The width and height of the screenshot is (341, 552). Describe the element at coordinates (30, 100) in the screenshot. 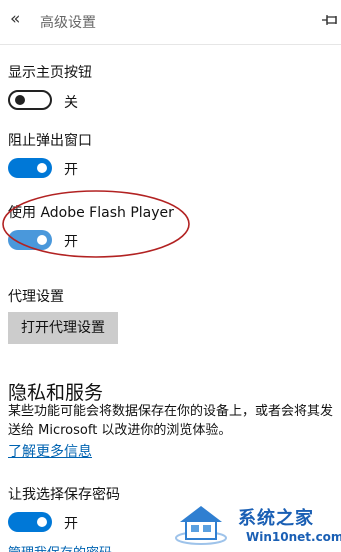

I see `show-home-button-toggle` at that location.